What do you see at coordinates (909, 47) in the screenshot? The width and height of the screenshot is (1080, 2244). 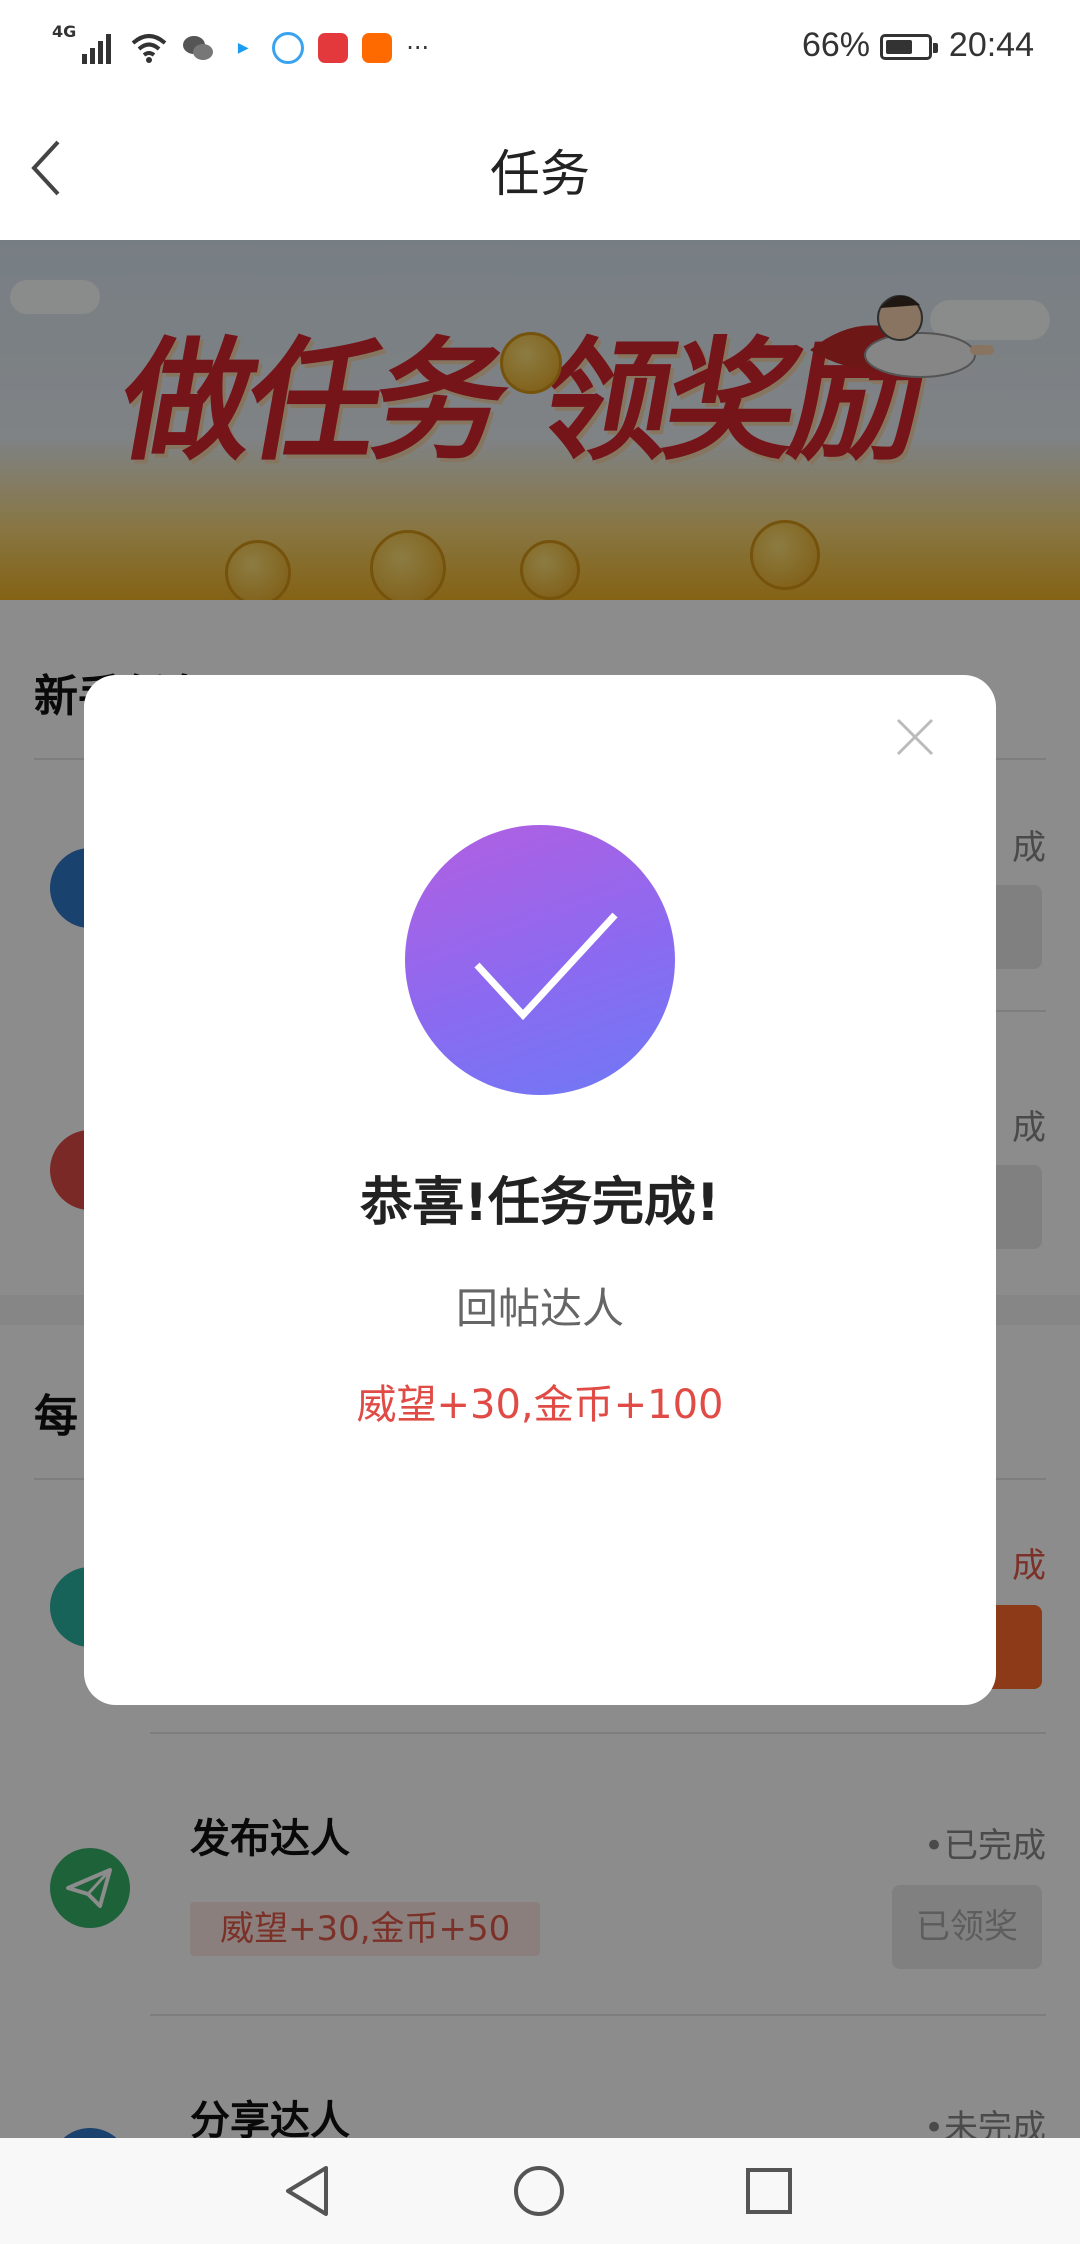 I see `battery-icon` at bounding box center [909, 47].